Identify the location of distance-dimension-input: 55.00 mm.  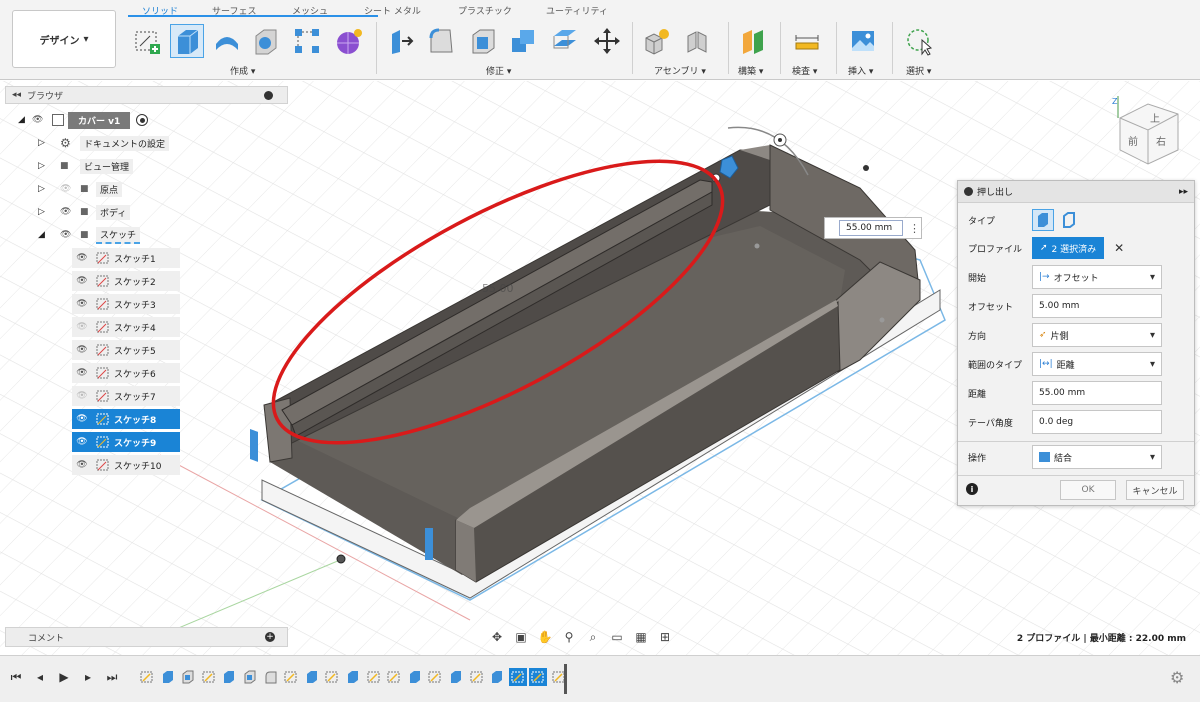
(871, 228).